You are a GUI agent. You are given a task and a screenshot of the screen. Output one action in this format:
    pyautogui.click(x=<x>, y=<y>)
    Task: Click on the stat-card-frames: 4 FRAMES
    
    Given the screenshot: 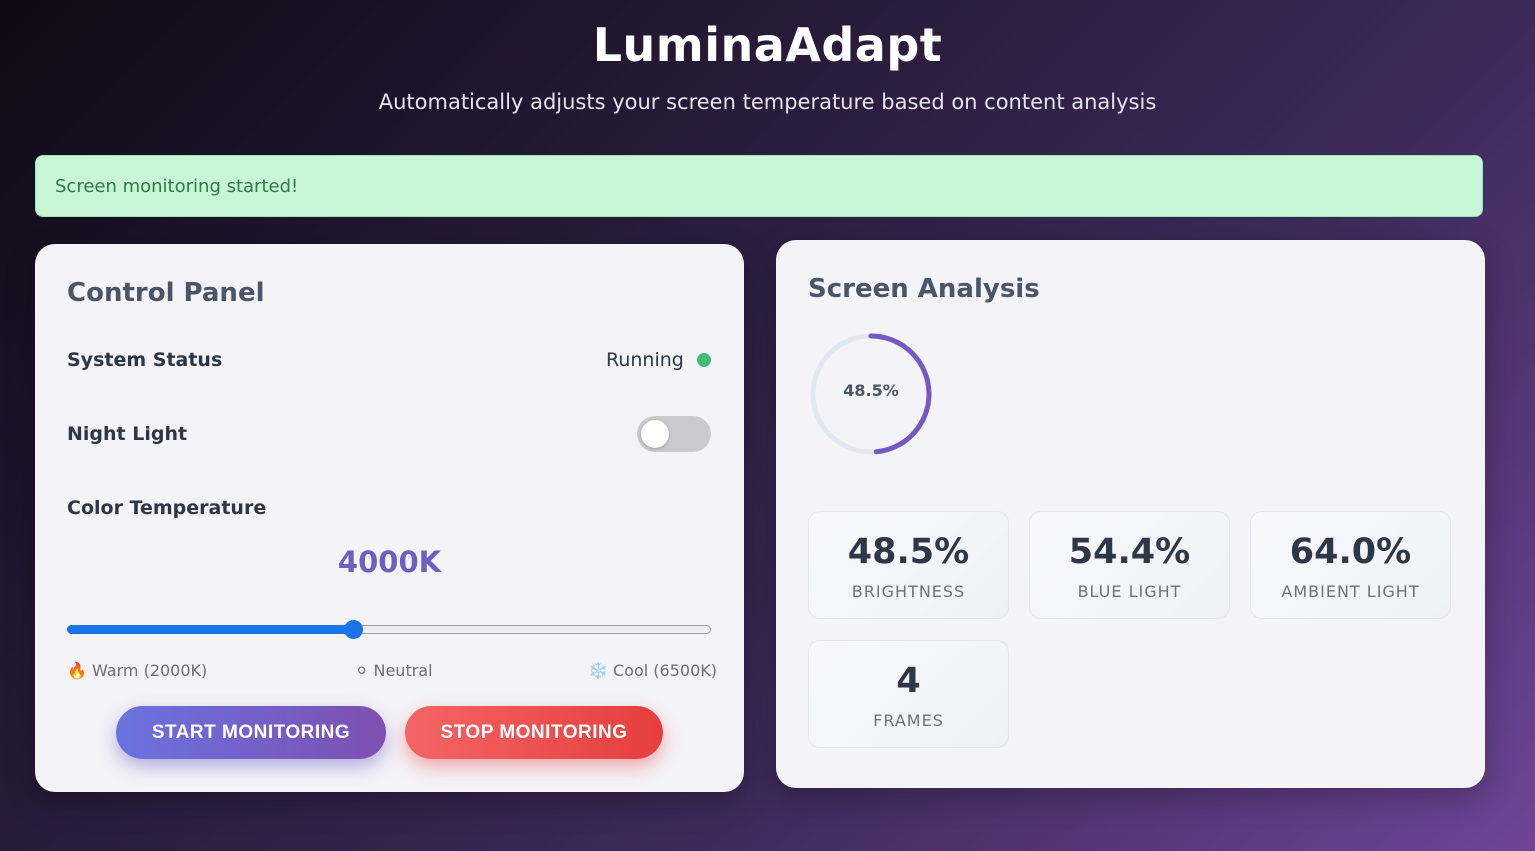 What is the action you would take?
    pyautogui.click(x=908, y=694)
    